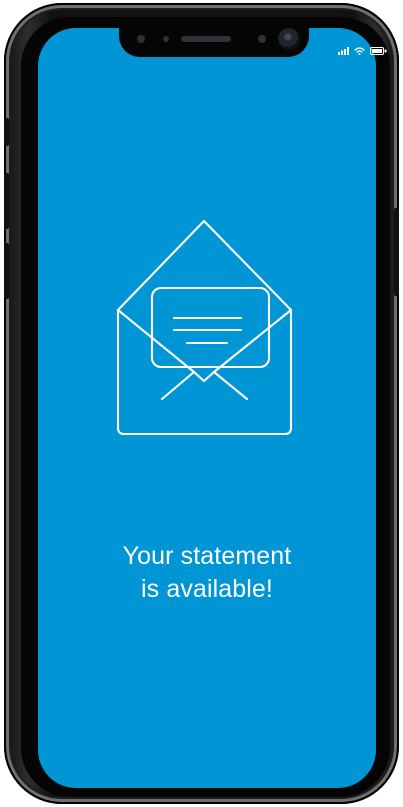 Image resolution: width=403 pixels, height=807 pixels. I want to click on wifi-icon, so click(359, 51).